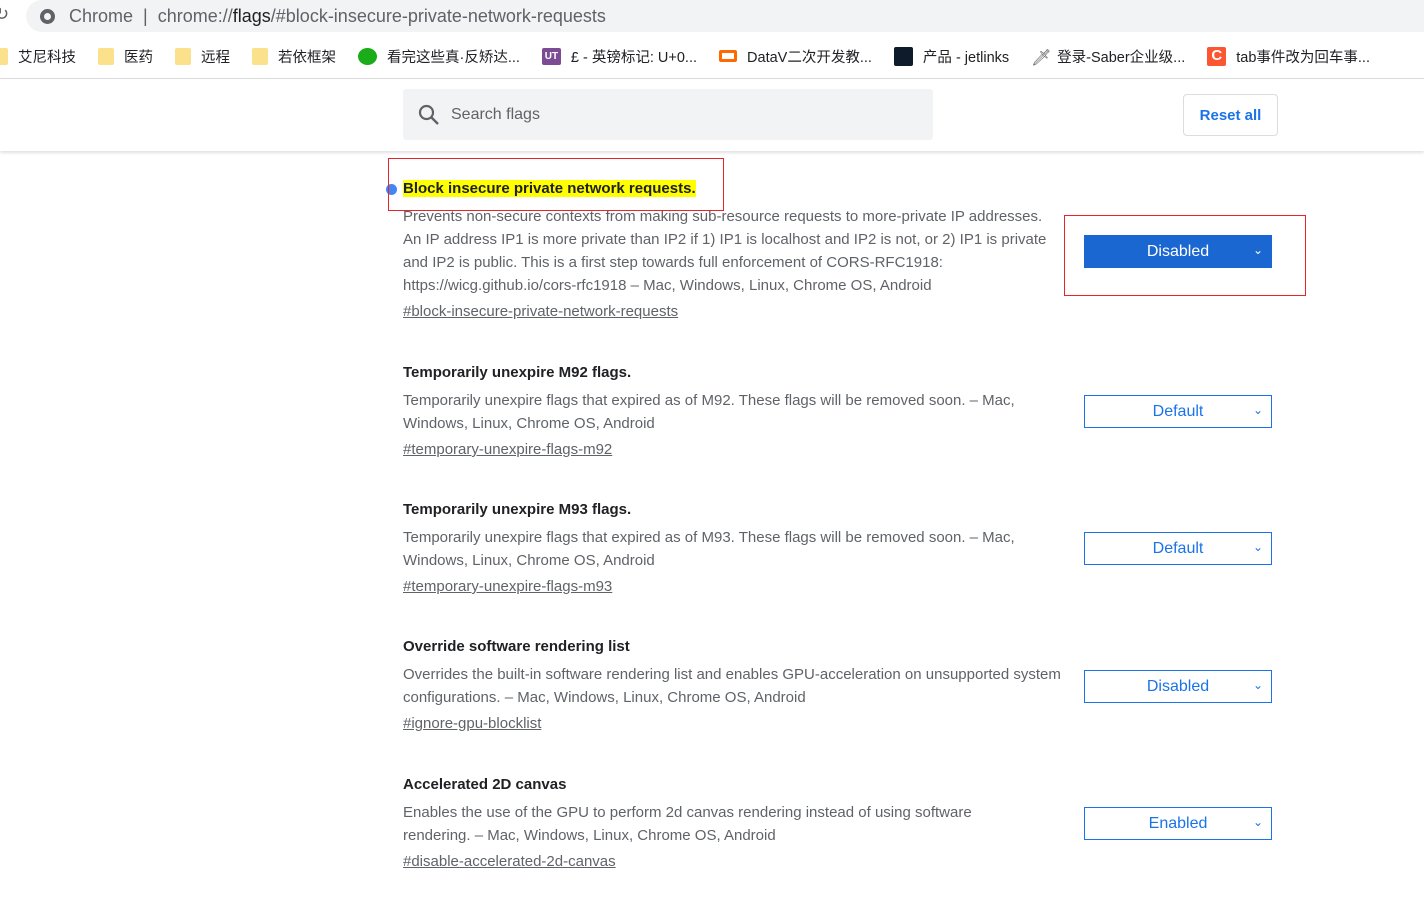 The image size is (1424, 903). Describe the element at coordinates (307, 57) in the screenshot. I see `bookmark-label: 若依框架` at that location.